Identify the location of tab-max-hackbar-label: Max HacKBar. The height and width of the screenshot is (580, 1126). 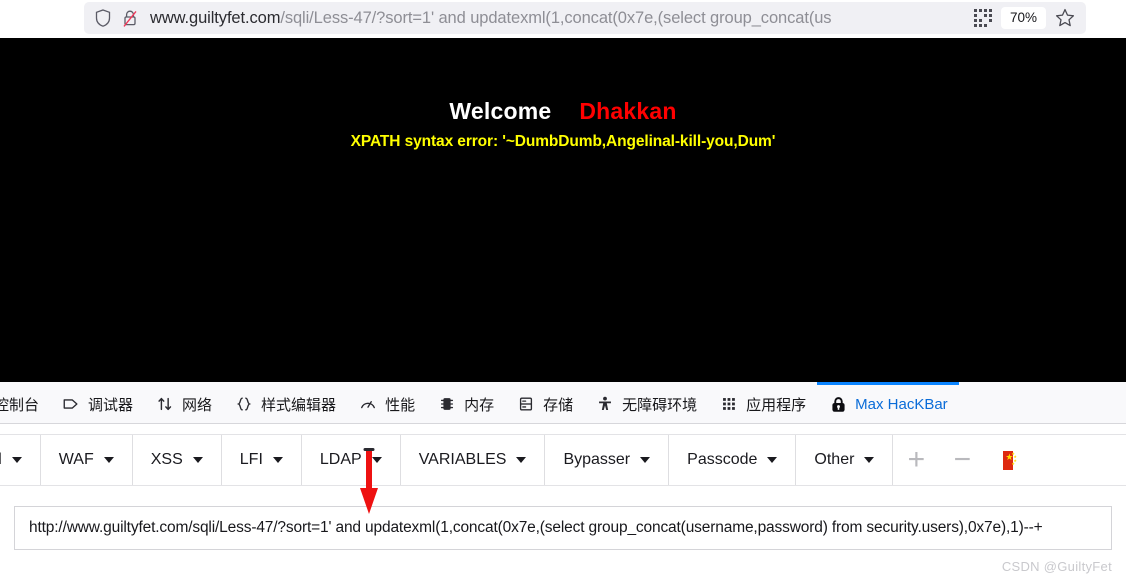
(901, 404).